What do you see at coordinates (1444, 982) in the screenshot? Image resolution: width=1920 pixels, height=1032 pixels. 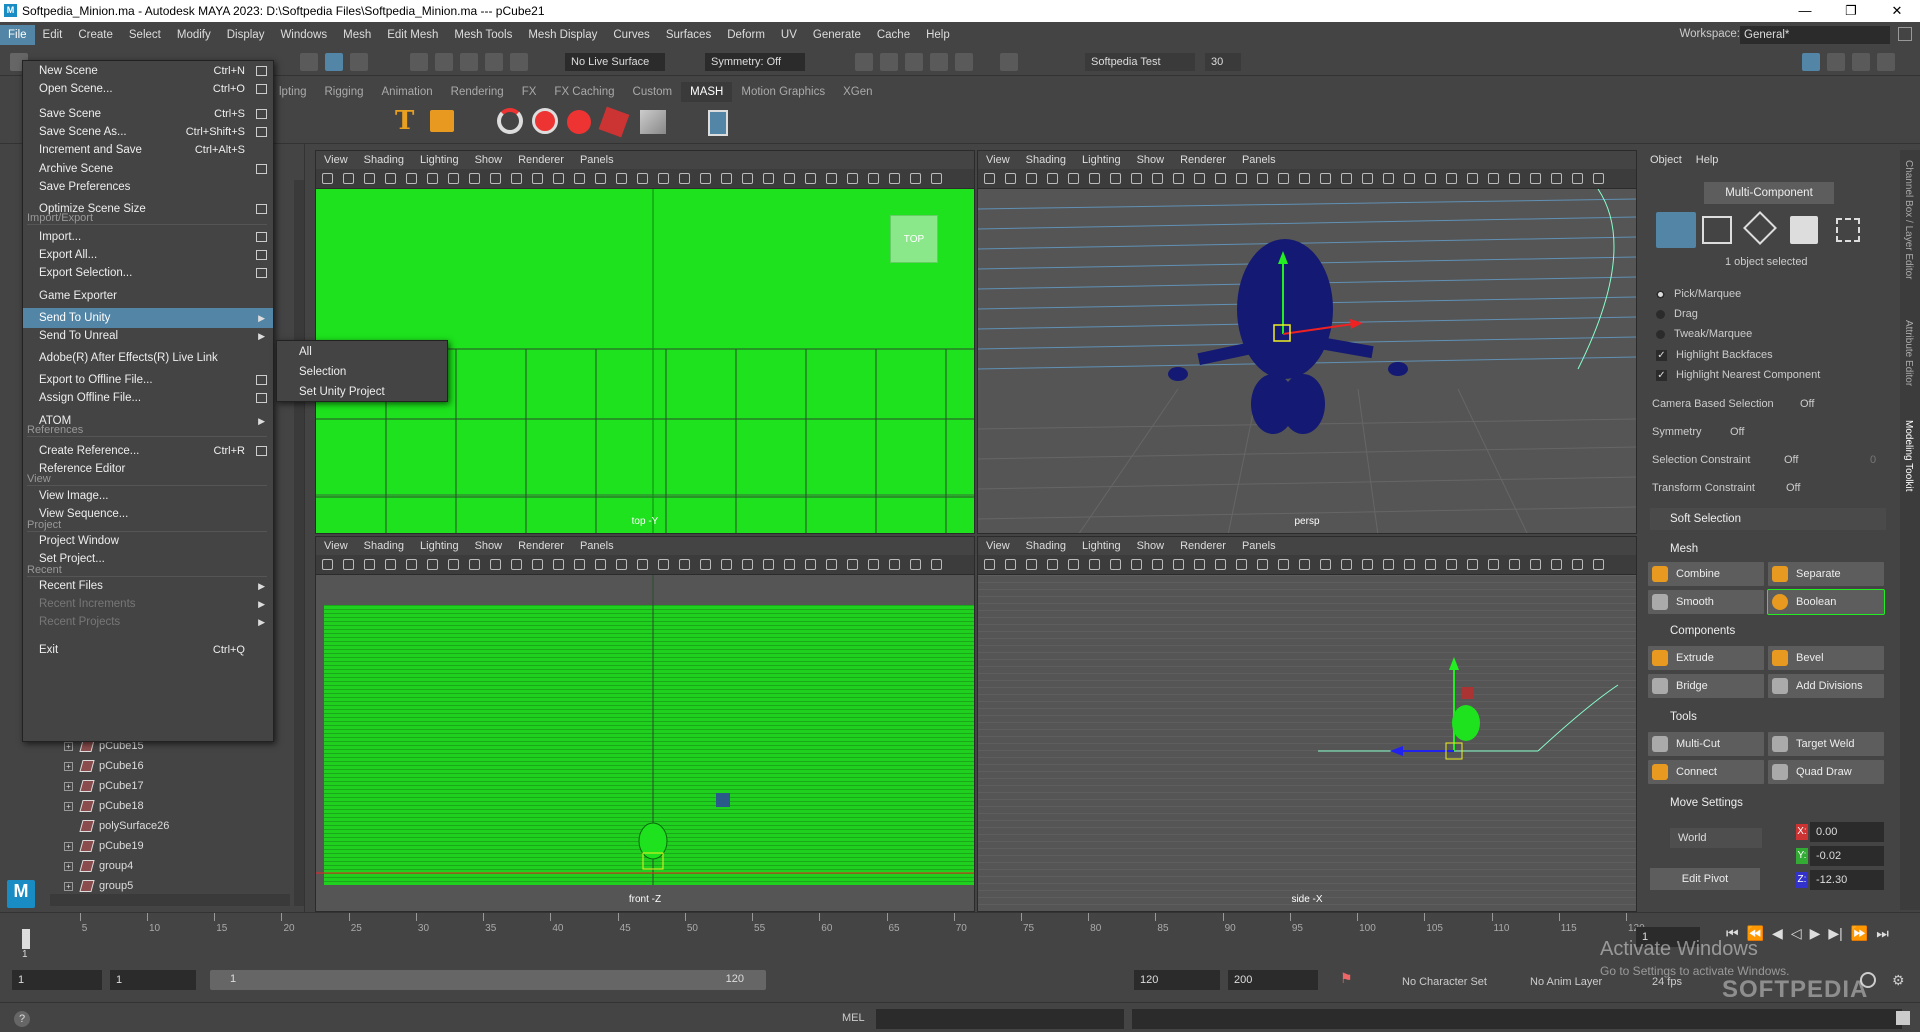 I see `character-set-select: No Character Set` at bounding box center [1444, 982].